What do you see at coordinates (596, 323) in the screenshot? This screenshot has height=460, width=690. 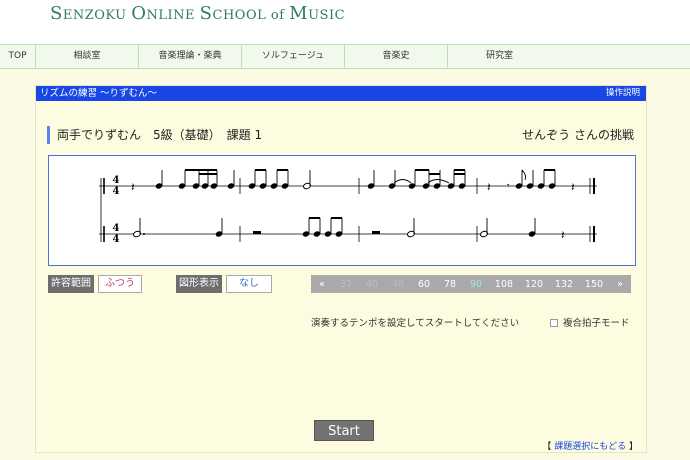 I see `composite-meter-label: 複合拍子モード` at bounding box center [596, 323].